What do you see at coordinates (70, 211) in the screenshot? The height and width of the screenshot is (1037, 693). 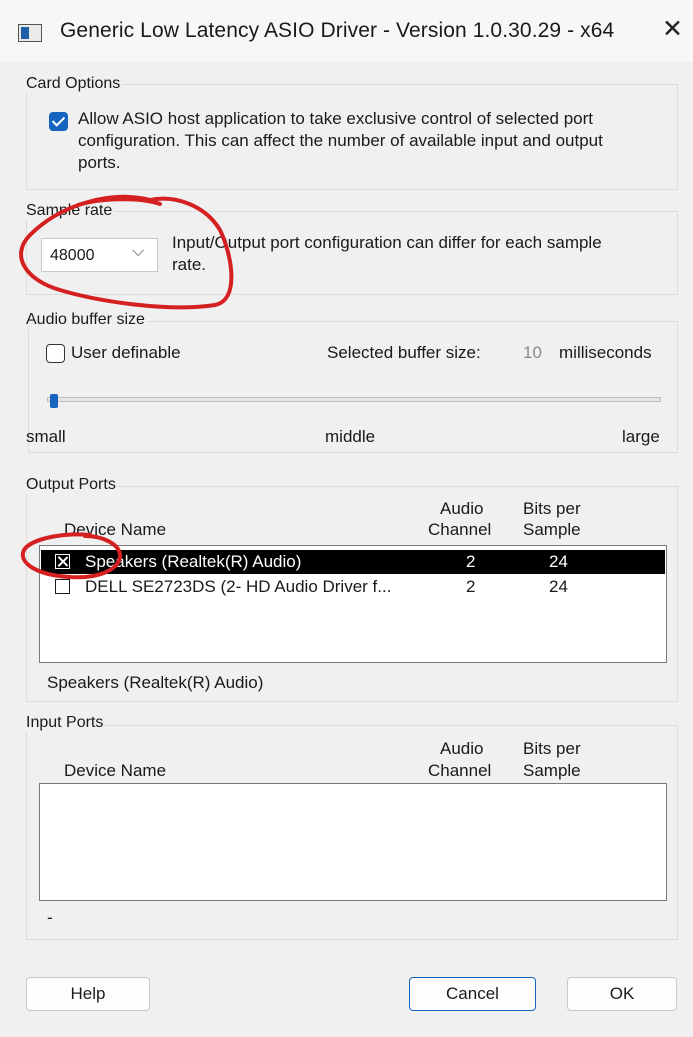 I see `sample-rate-label: Sample rate` at bounding box center [70, 211].